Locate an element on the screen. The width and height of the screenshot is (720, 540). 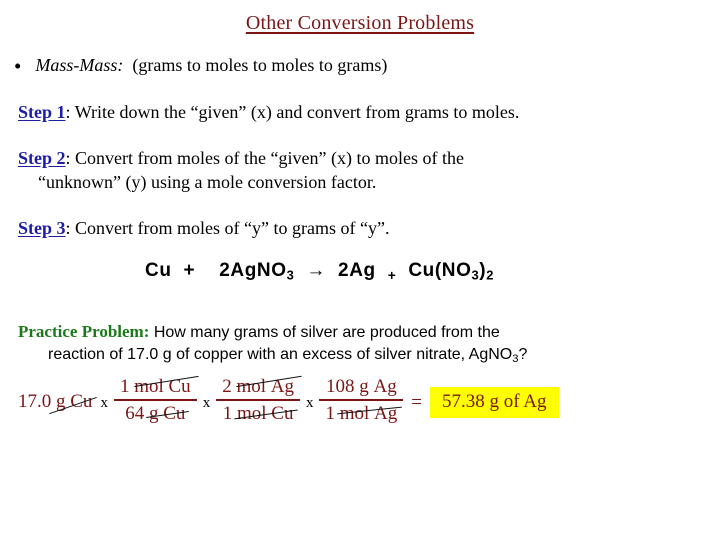
equation-product-copper-nitrate-a: Cu(NO is located at coordinates (440, 270).